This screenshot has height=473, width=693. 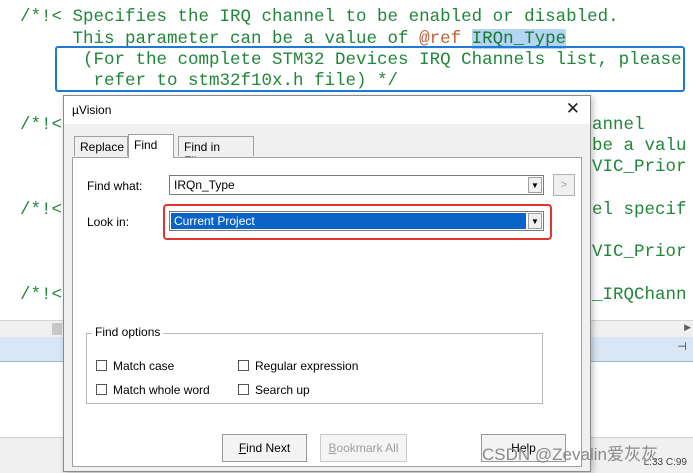 I want to click on tab-replace: Replace, so click(x=101, y=146).